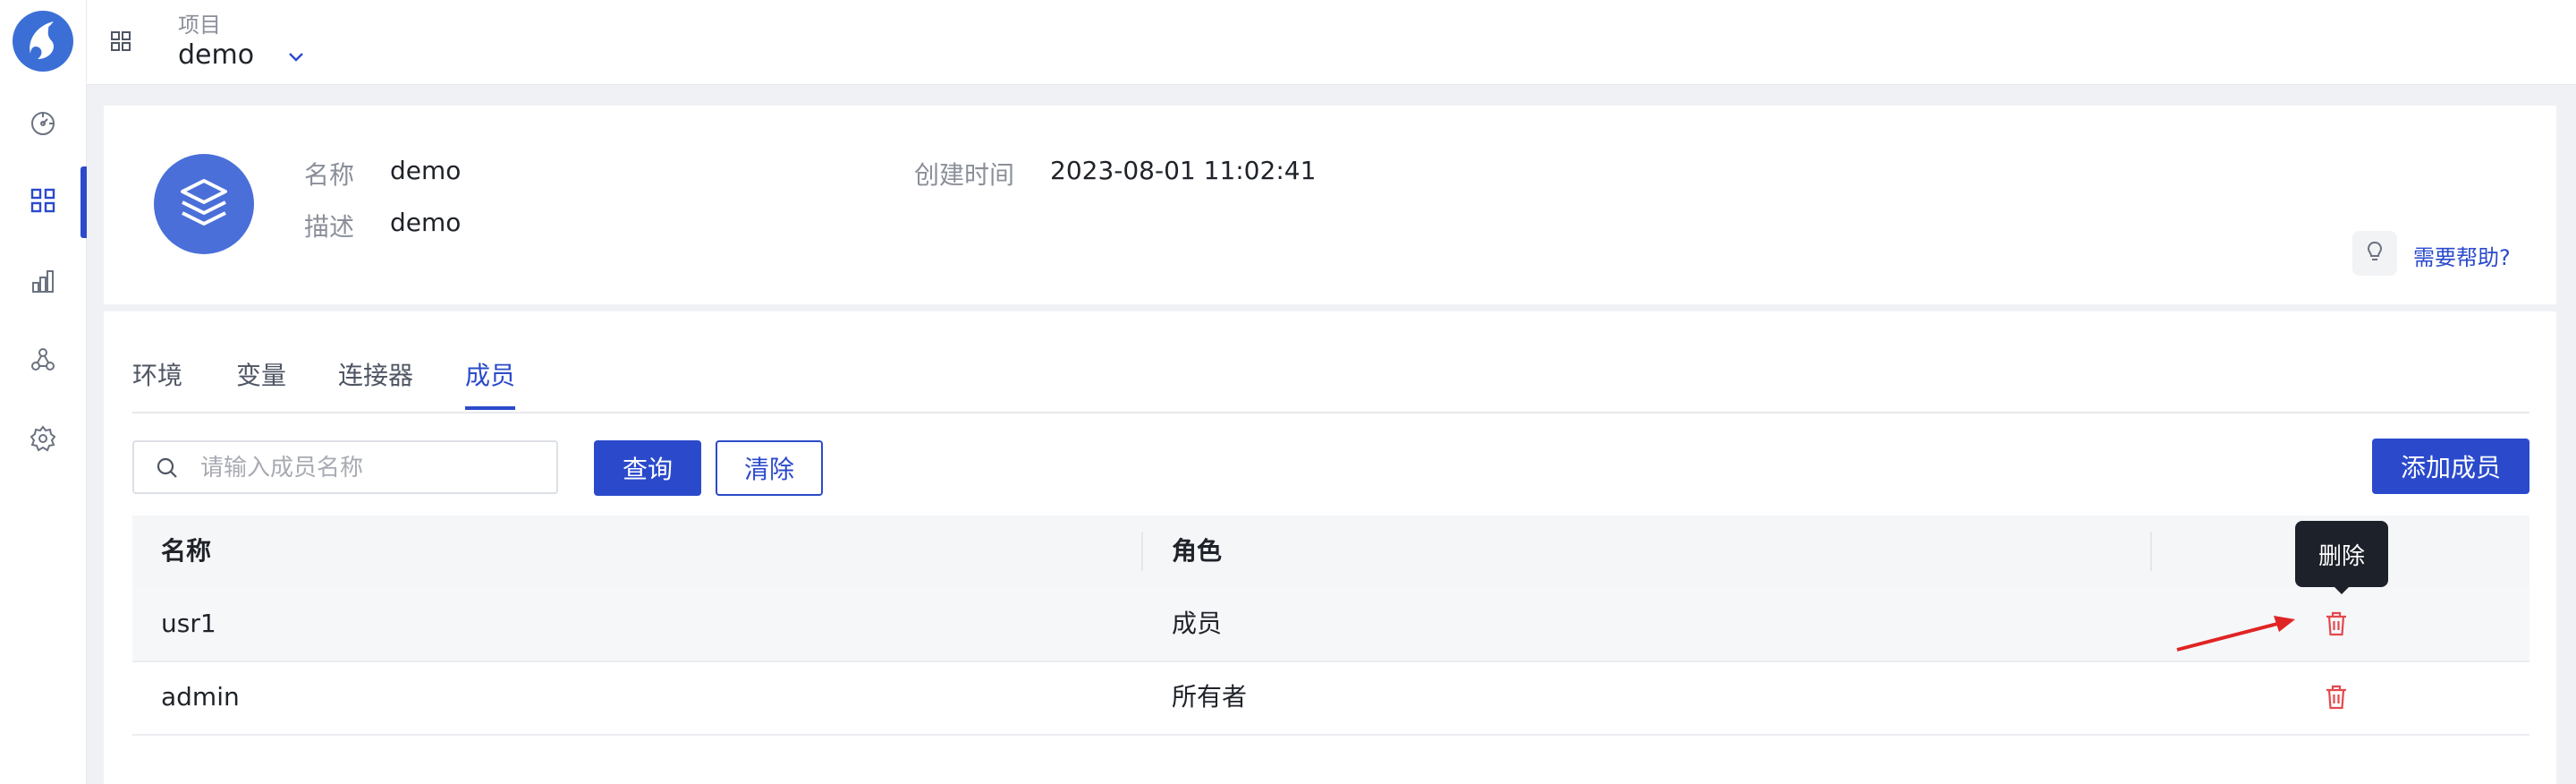 The height and width of the screenshot is (784, 2576). I want to click on column-header-role: 角色, so click(1197, 551).